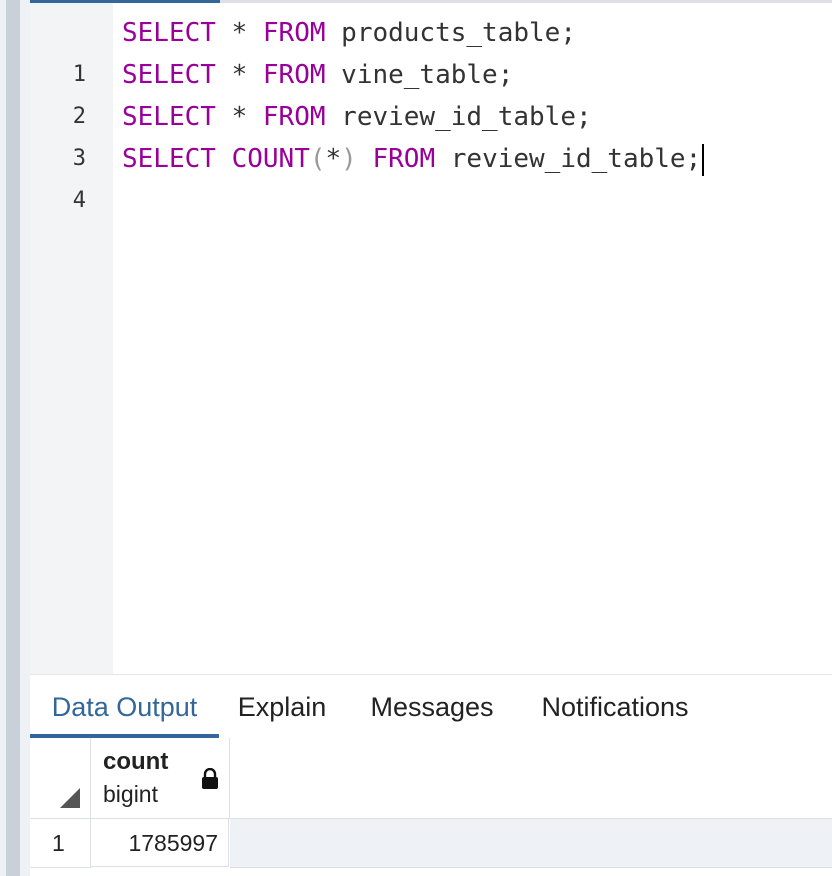 The height and width of the screenshot is (876, 832). What do you see at coordinates (270, 159) in the screenshot?
I see `function-count: COUNT` at bounding box center [270, 159].